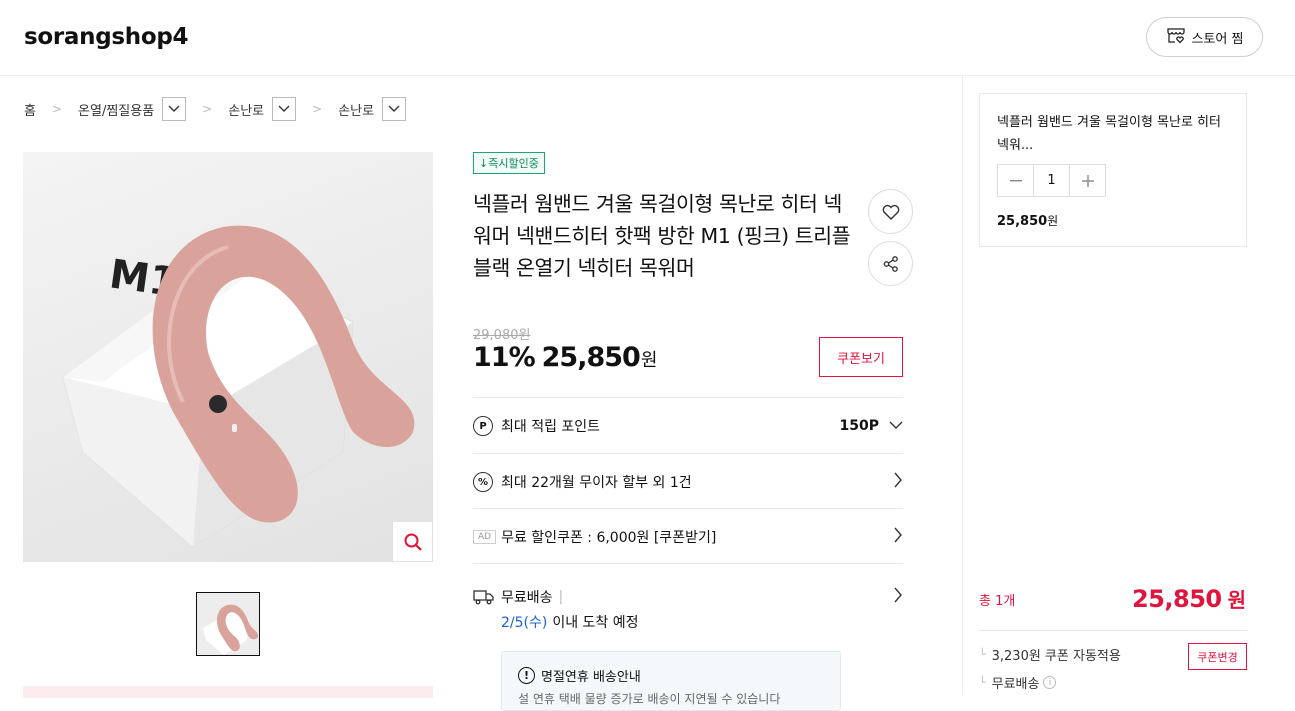  I want to click on store-zzim-button: 스토어 찜, so click(1204, 37).